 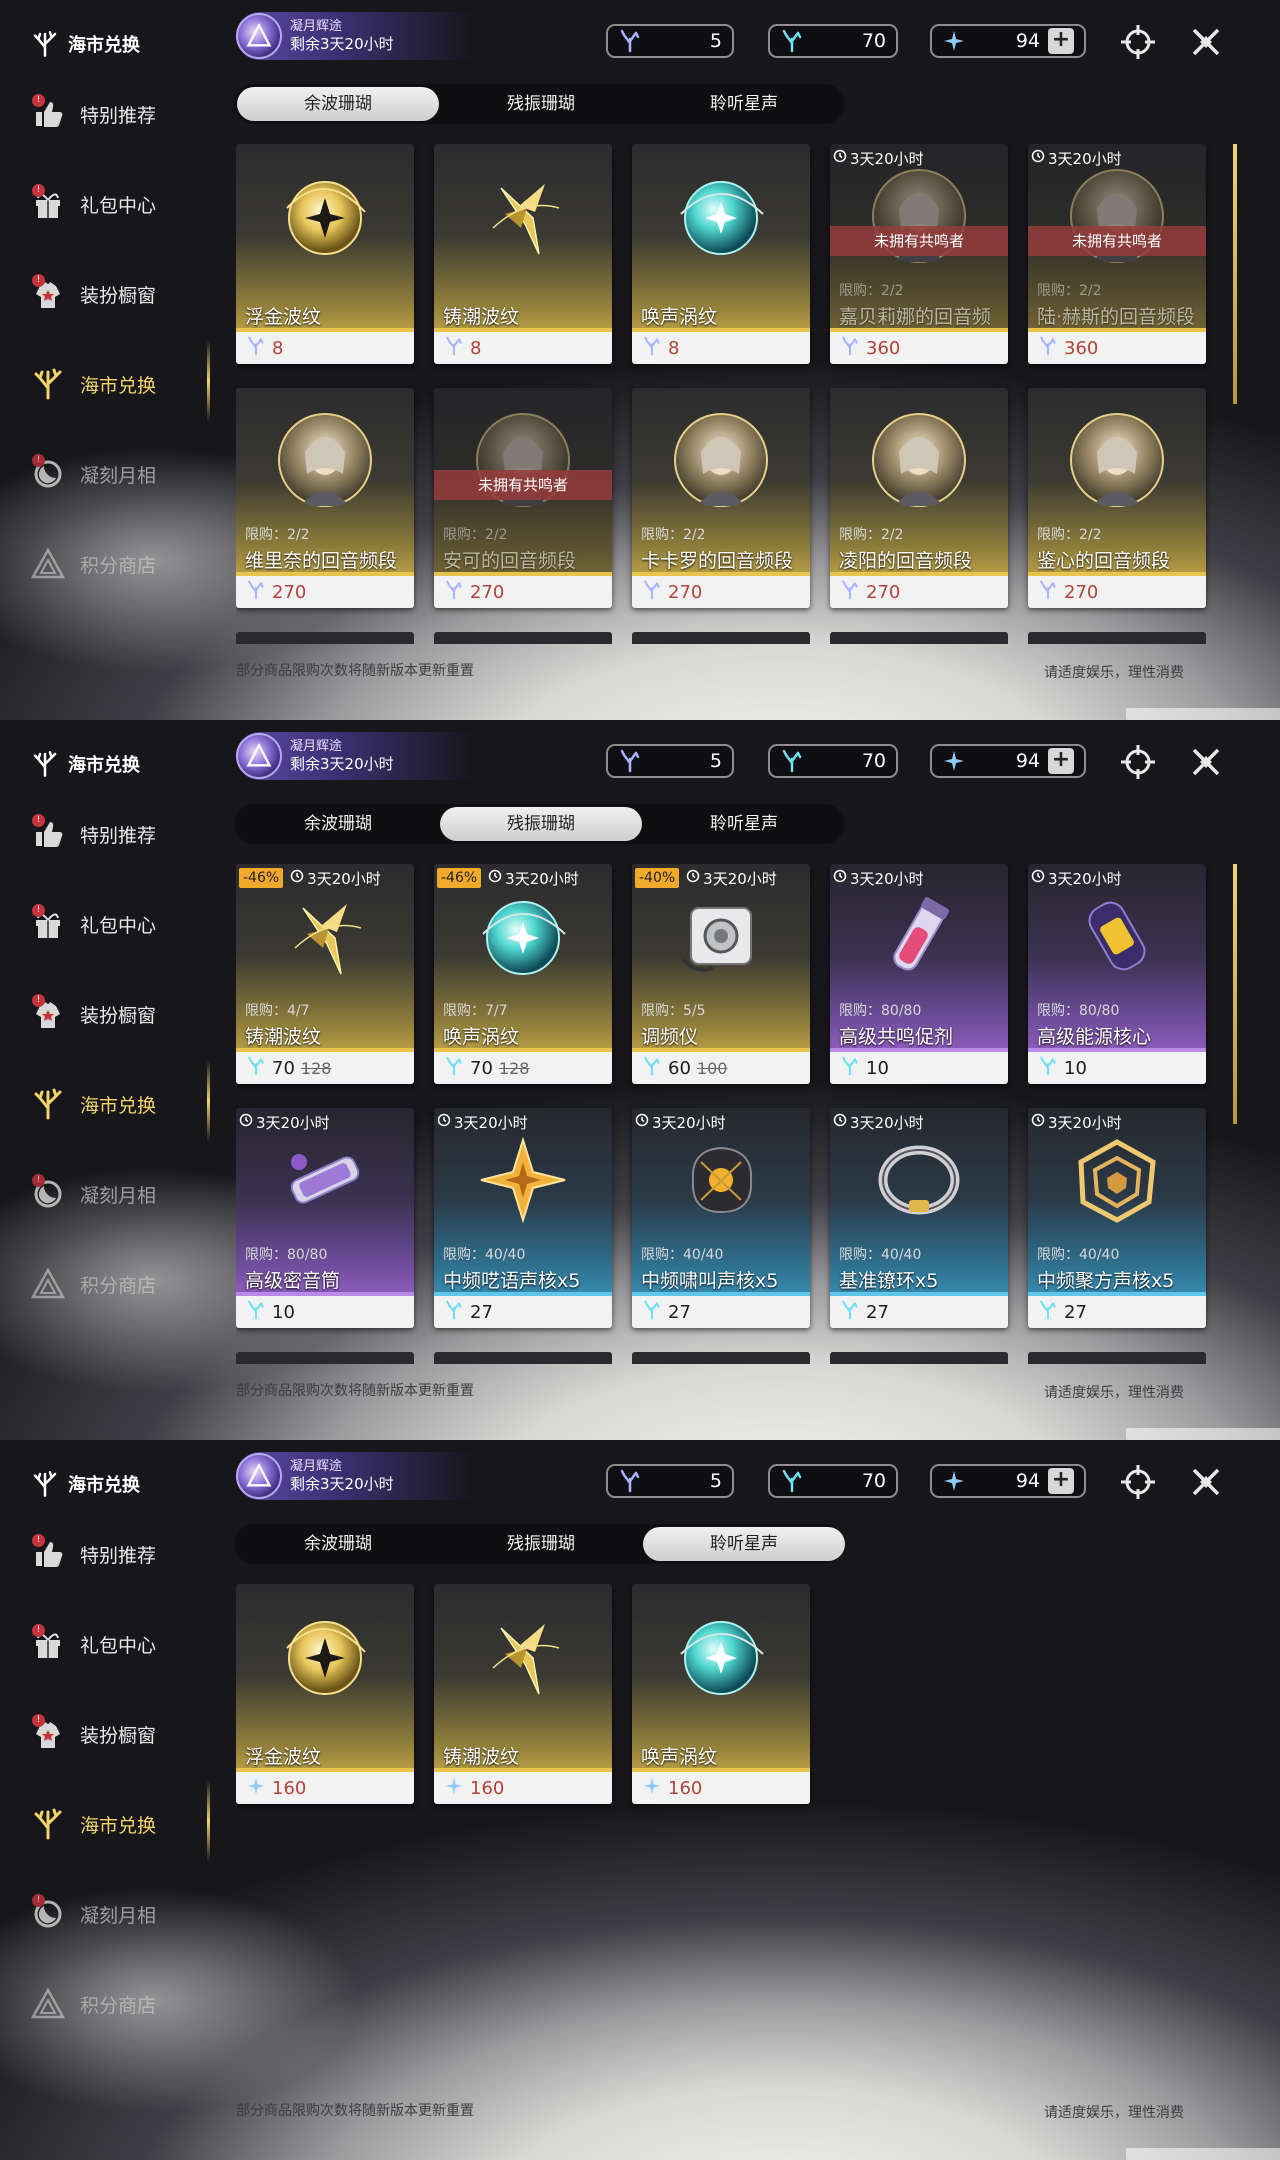 I want to click on gift-icon: !, so click(x=48, y=204).